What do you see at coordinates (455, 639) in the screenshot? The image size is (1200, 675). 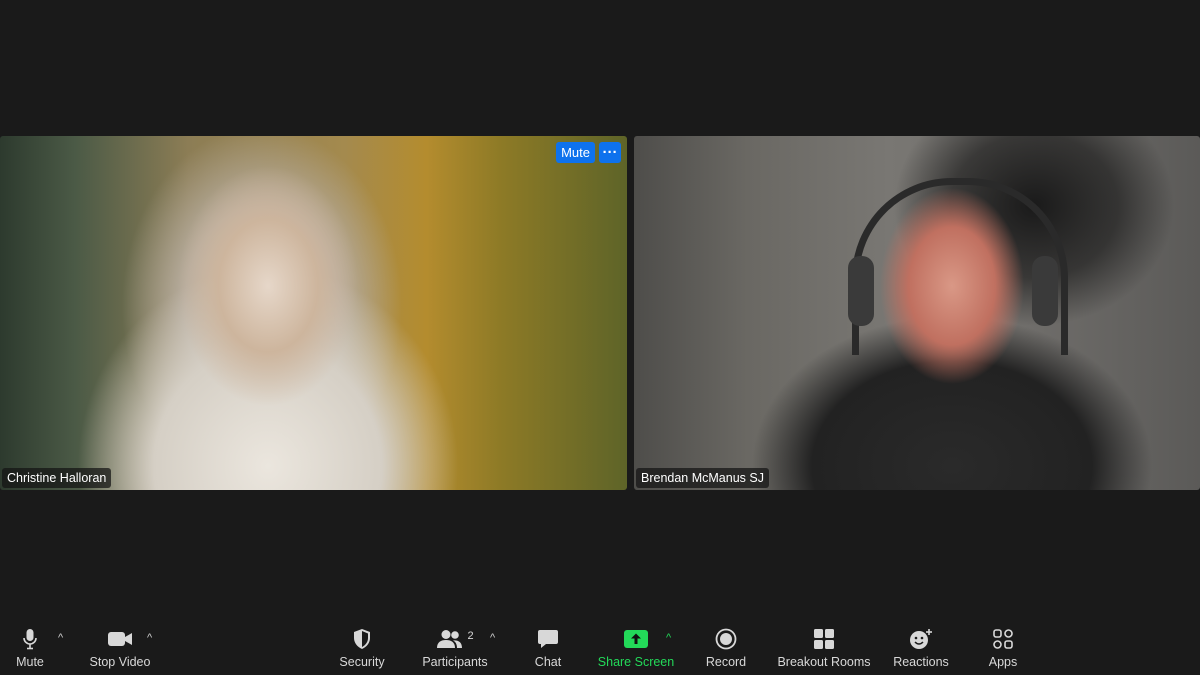 I see `people-icon: 2` at bounding box center [455, 639].